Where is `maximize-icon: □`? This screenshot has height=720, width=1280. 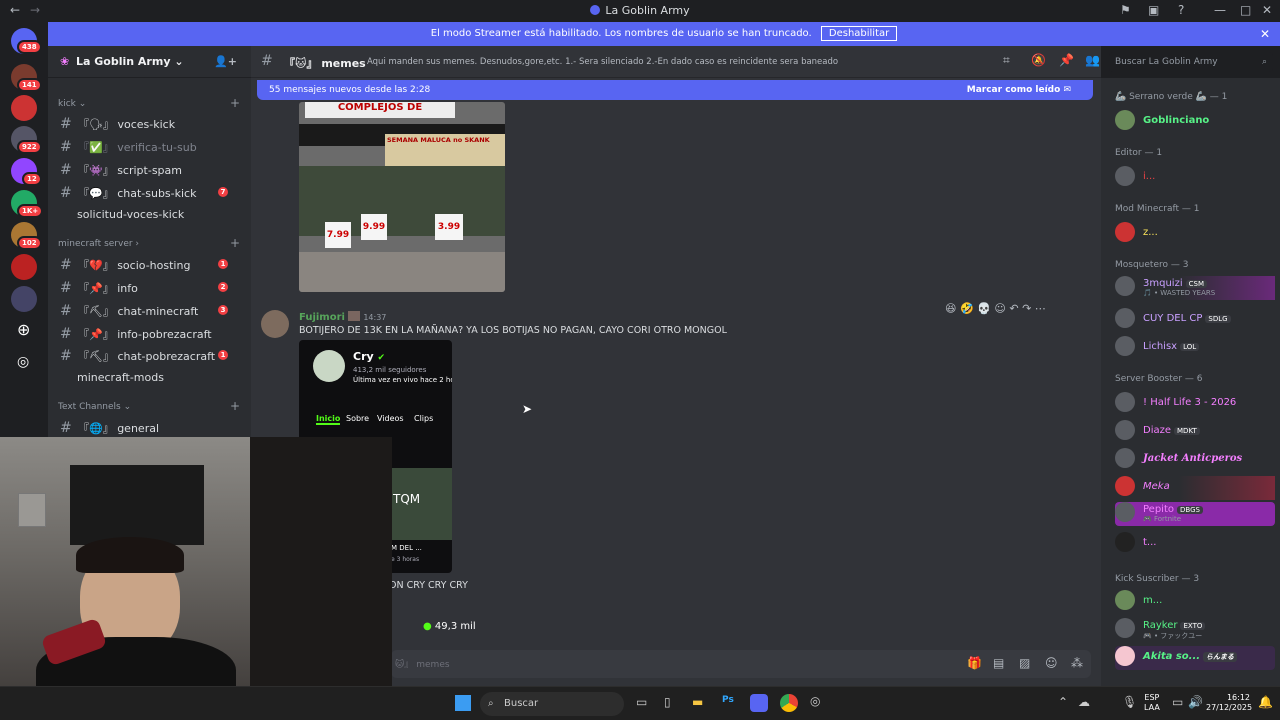
maximize-icon: □ is located at coordinates (1245, 10).